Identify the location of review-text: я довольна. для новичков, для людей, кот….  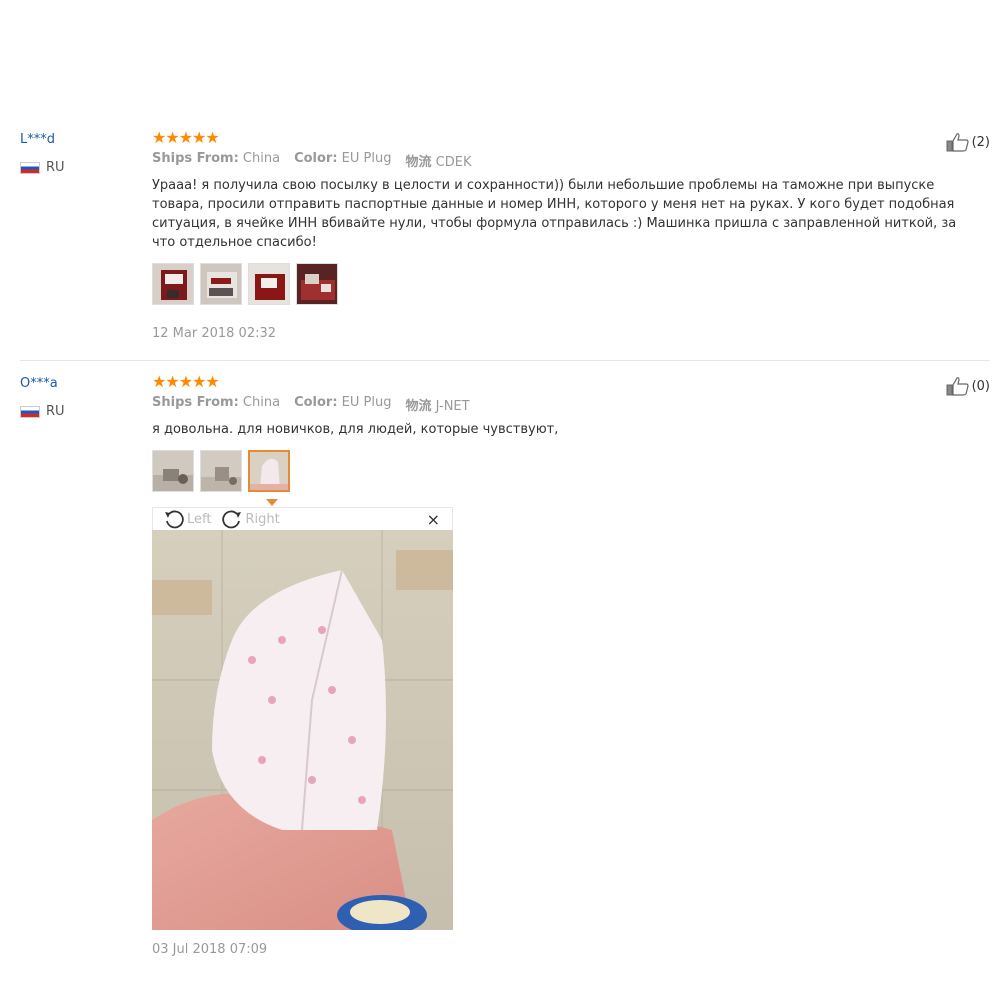
(355, 429).